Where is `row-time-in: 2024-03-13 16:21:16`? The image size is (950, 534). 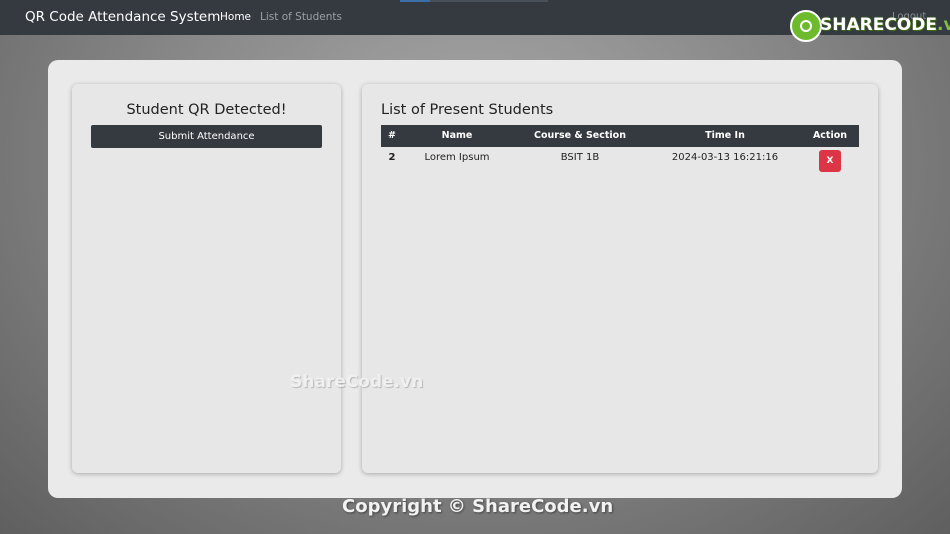
row-time-in: 2024-03-13 16:21:16 is located at coordinates (725, 157).